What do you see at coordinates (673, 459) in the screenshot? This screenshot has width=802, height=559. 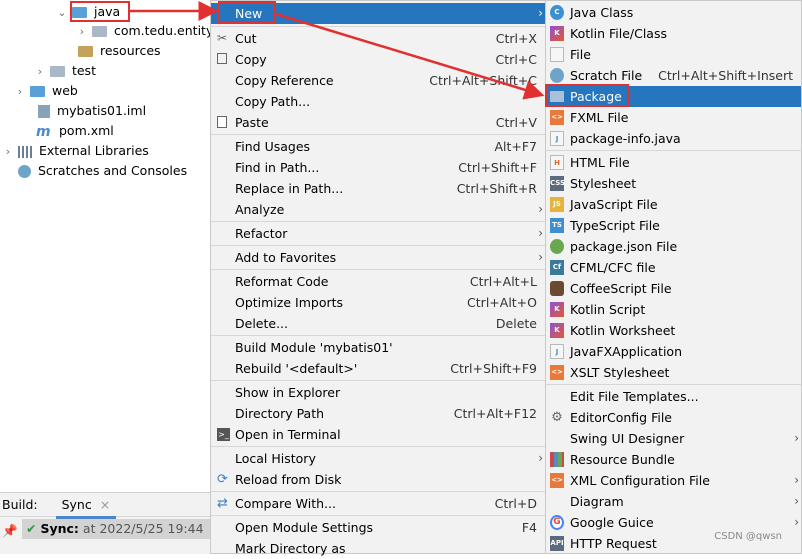 I see `new-item-resource-bundle: Resource Bundle` at bounding box center [673, 459].